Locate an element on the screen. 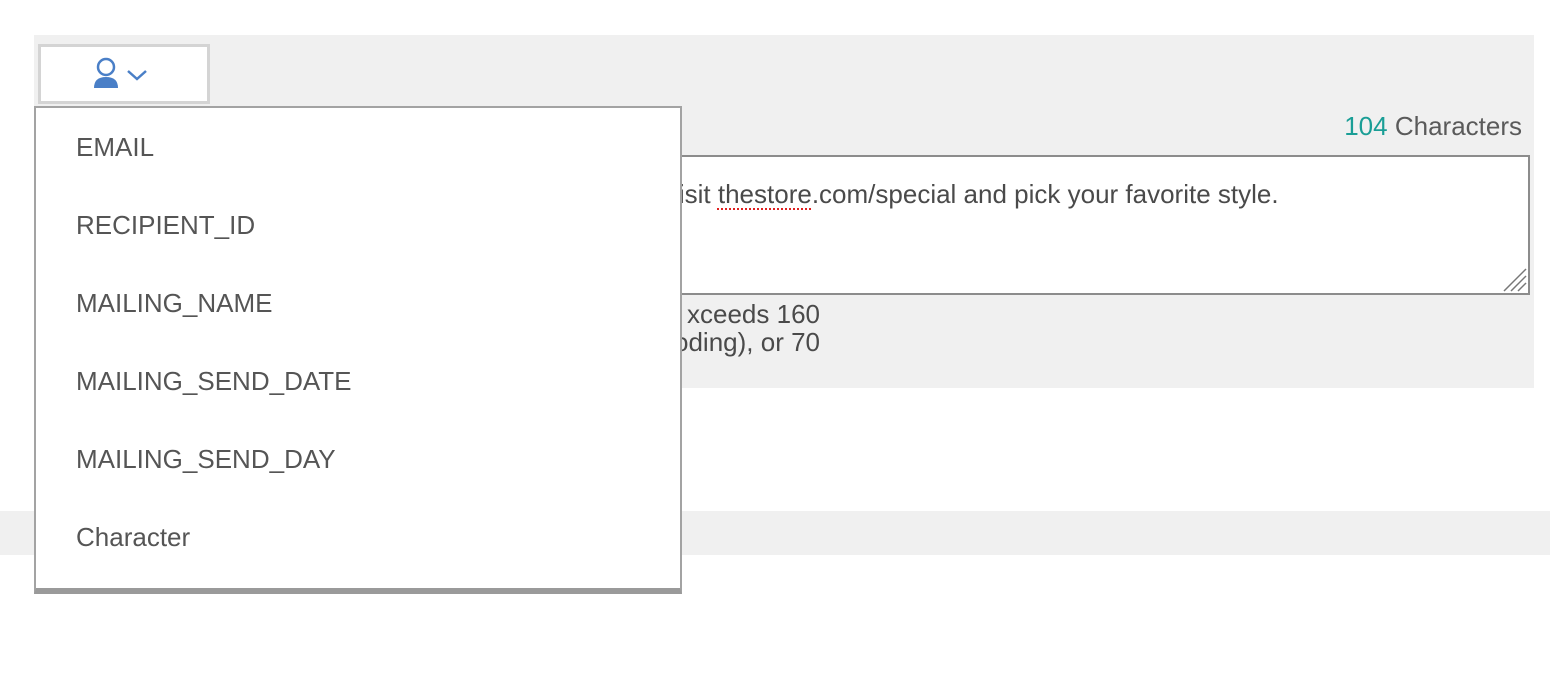  sms-length-note: xceeds 160 oding), or 70 is located at coordinates (750, 331).